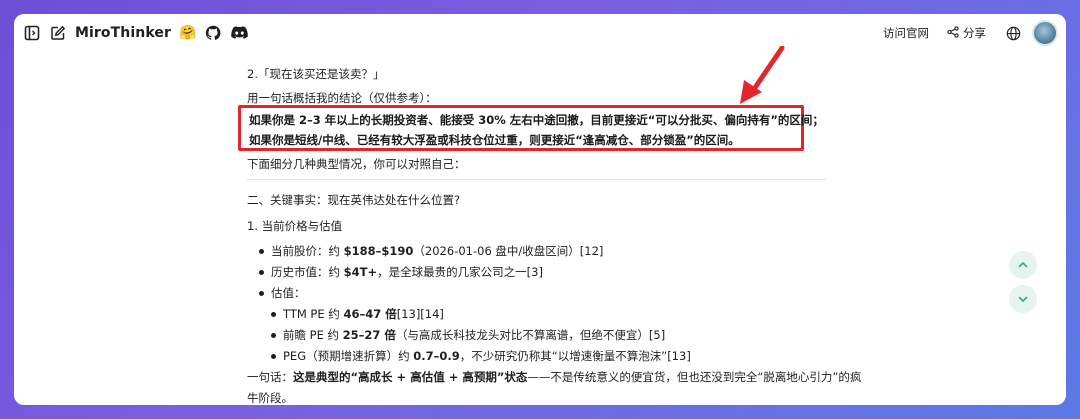 Image resolution: width=1080 pixels, height=419 pixels. Describe the element at coordinates (694, 377) in the screenshot. I see `conclusion-text: ——不是传统意义的便宜货，但也还没到完全“脱离地心引力”的疯` at that location.